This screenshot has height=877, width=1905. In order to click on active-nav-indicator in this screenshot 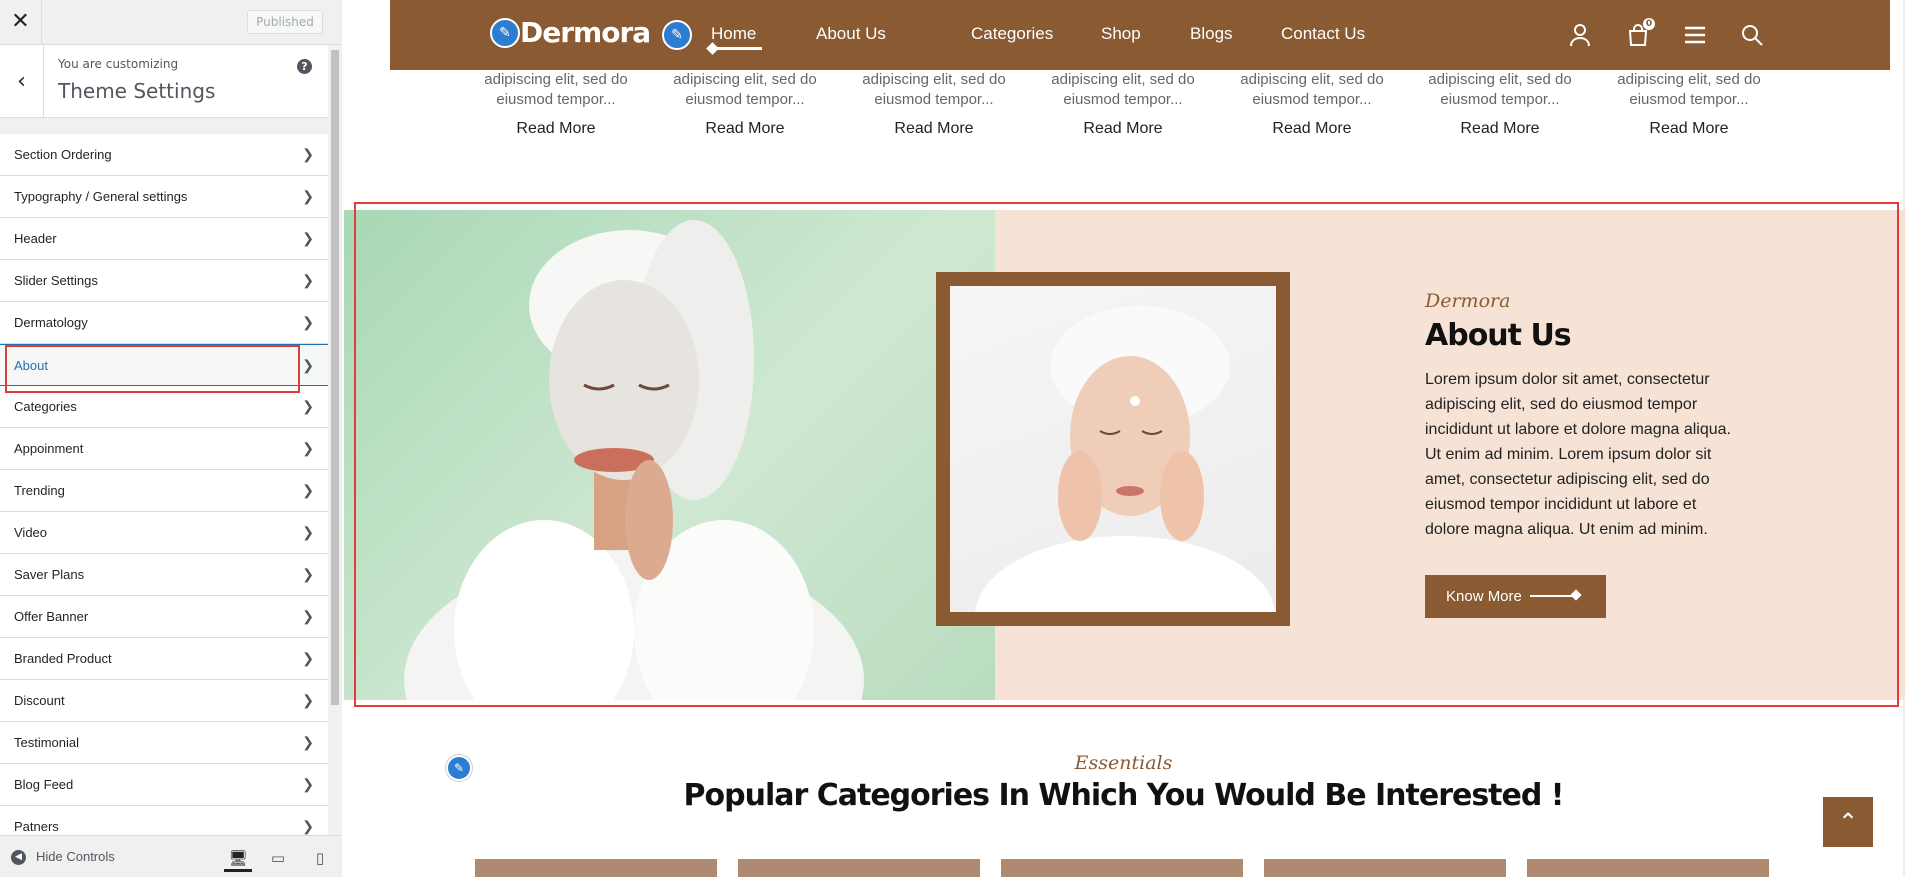, I will do `click(734, 48)`.